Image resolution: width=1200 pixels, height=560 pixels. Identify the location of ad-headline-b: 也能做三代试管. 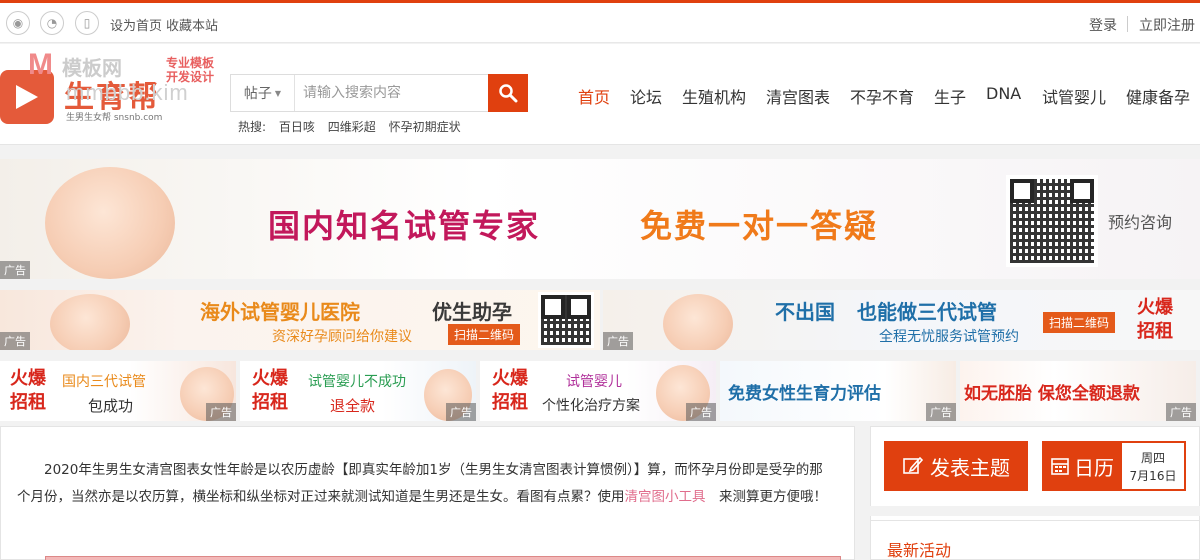
(927, 312).